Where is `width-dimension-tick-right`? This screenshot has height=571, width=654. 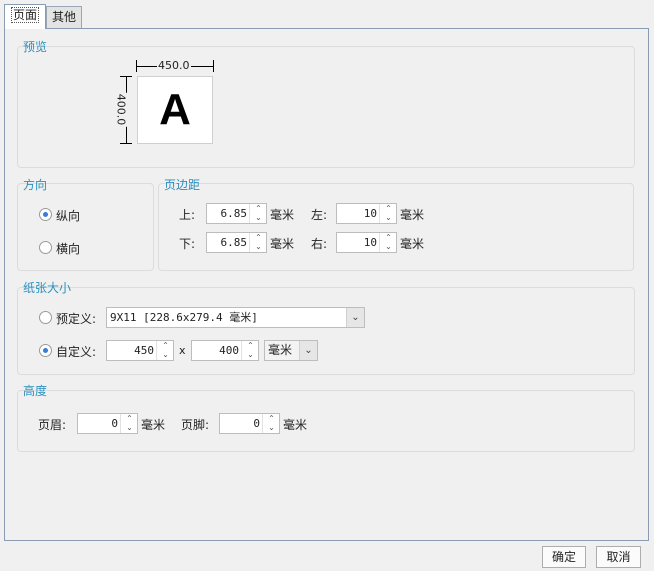
width-dimension-tick-right is located at coordinates (213, 66).